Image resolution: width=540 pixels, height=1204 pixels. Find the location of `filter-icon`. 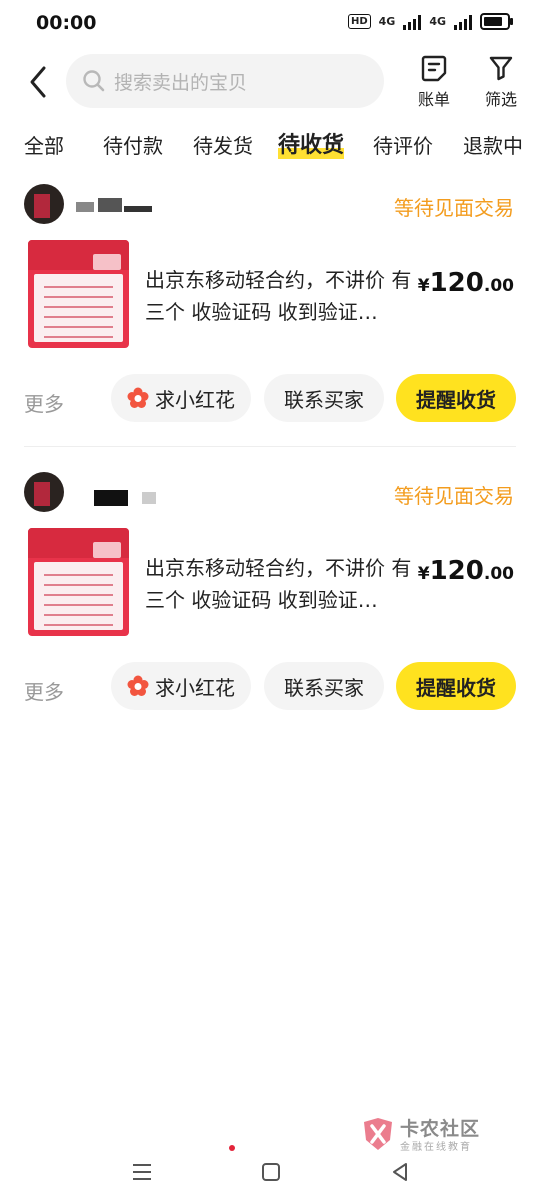

filter-icon is located at coordinates (501, 68).